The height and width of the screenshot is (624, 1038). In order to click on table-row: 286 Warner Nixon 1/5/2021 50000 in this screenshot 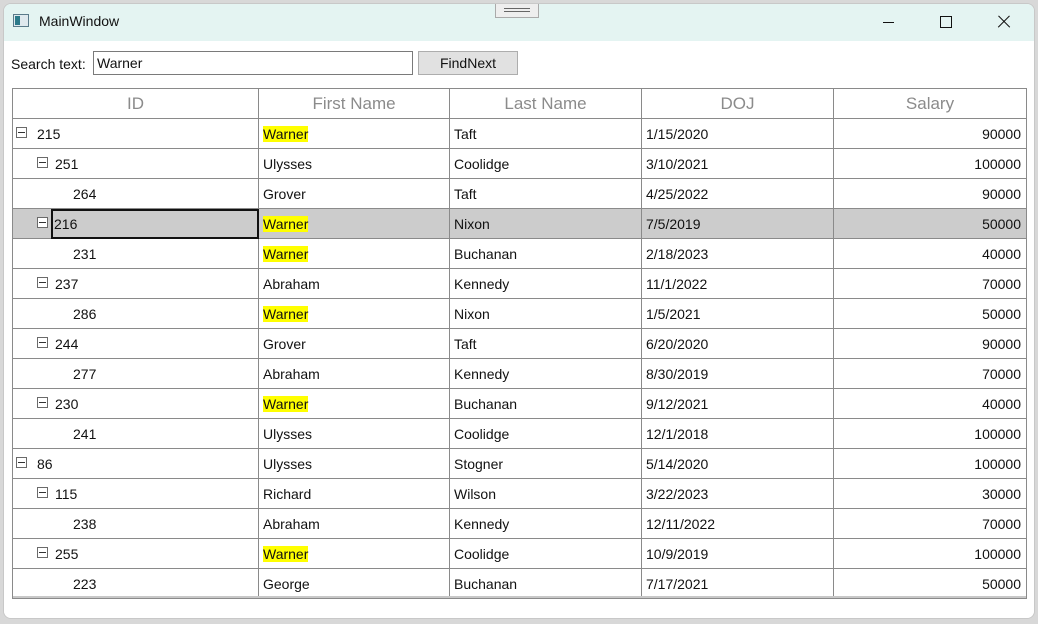, I will do `click(519, 314)`.